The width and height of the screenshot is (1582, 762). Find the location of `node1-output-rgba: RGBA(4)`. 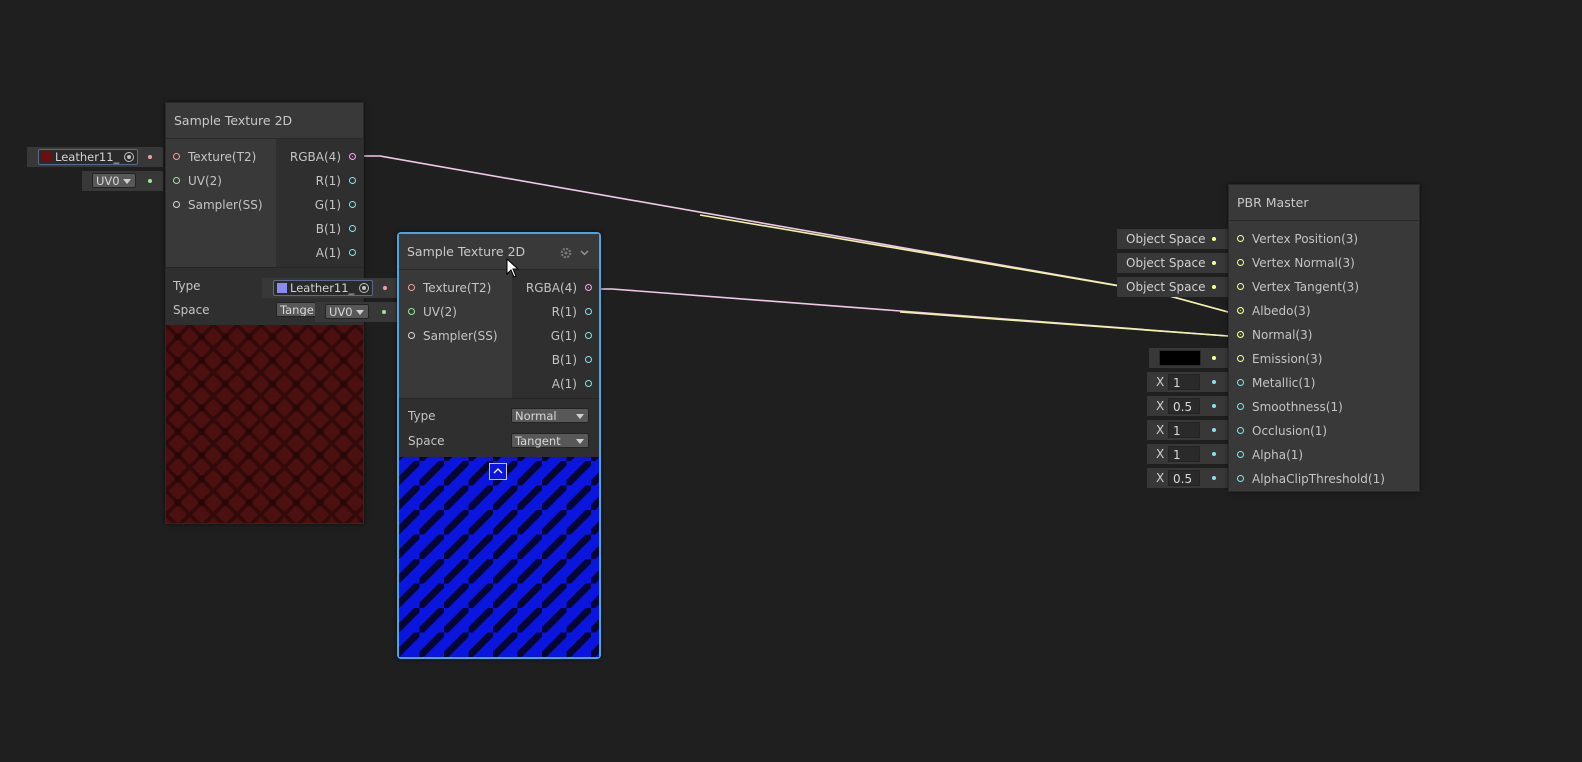

node1-output-rgba: RGBA(4) is located at coordinates (319, 157).